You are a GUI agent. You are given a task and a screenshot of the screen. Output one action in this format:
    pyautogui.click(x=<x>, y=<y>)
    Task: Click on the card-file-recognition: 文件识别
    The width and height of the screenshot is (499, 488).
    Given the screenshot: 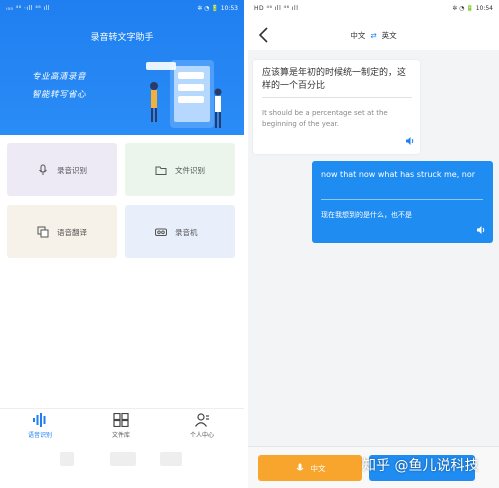 What is the action you would take?
    pyautogui.click(x=180, y=169)
    